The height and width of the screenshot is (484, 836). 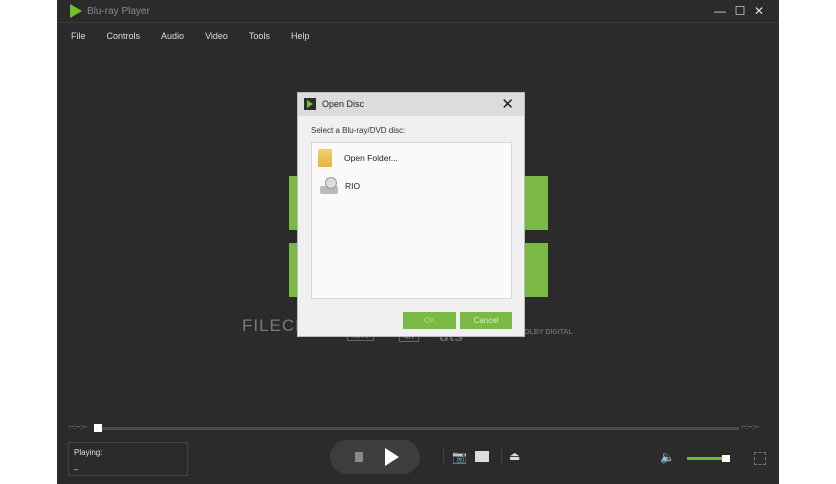 I want to click on now-playing-box: Playing: –, so click(x=128, y=459).